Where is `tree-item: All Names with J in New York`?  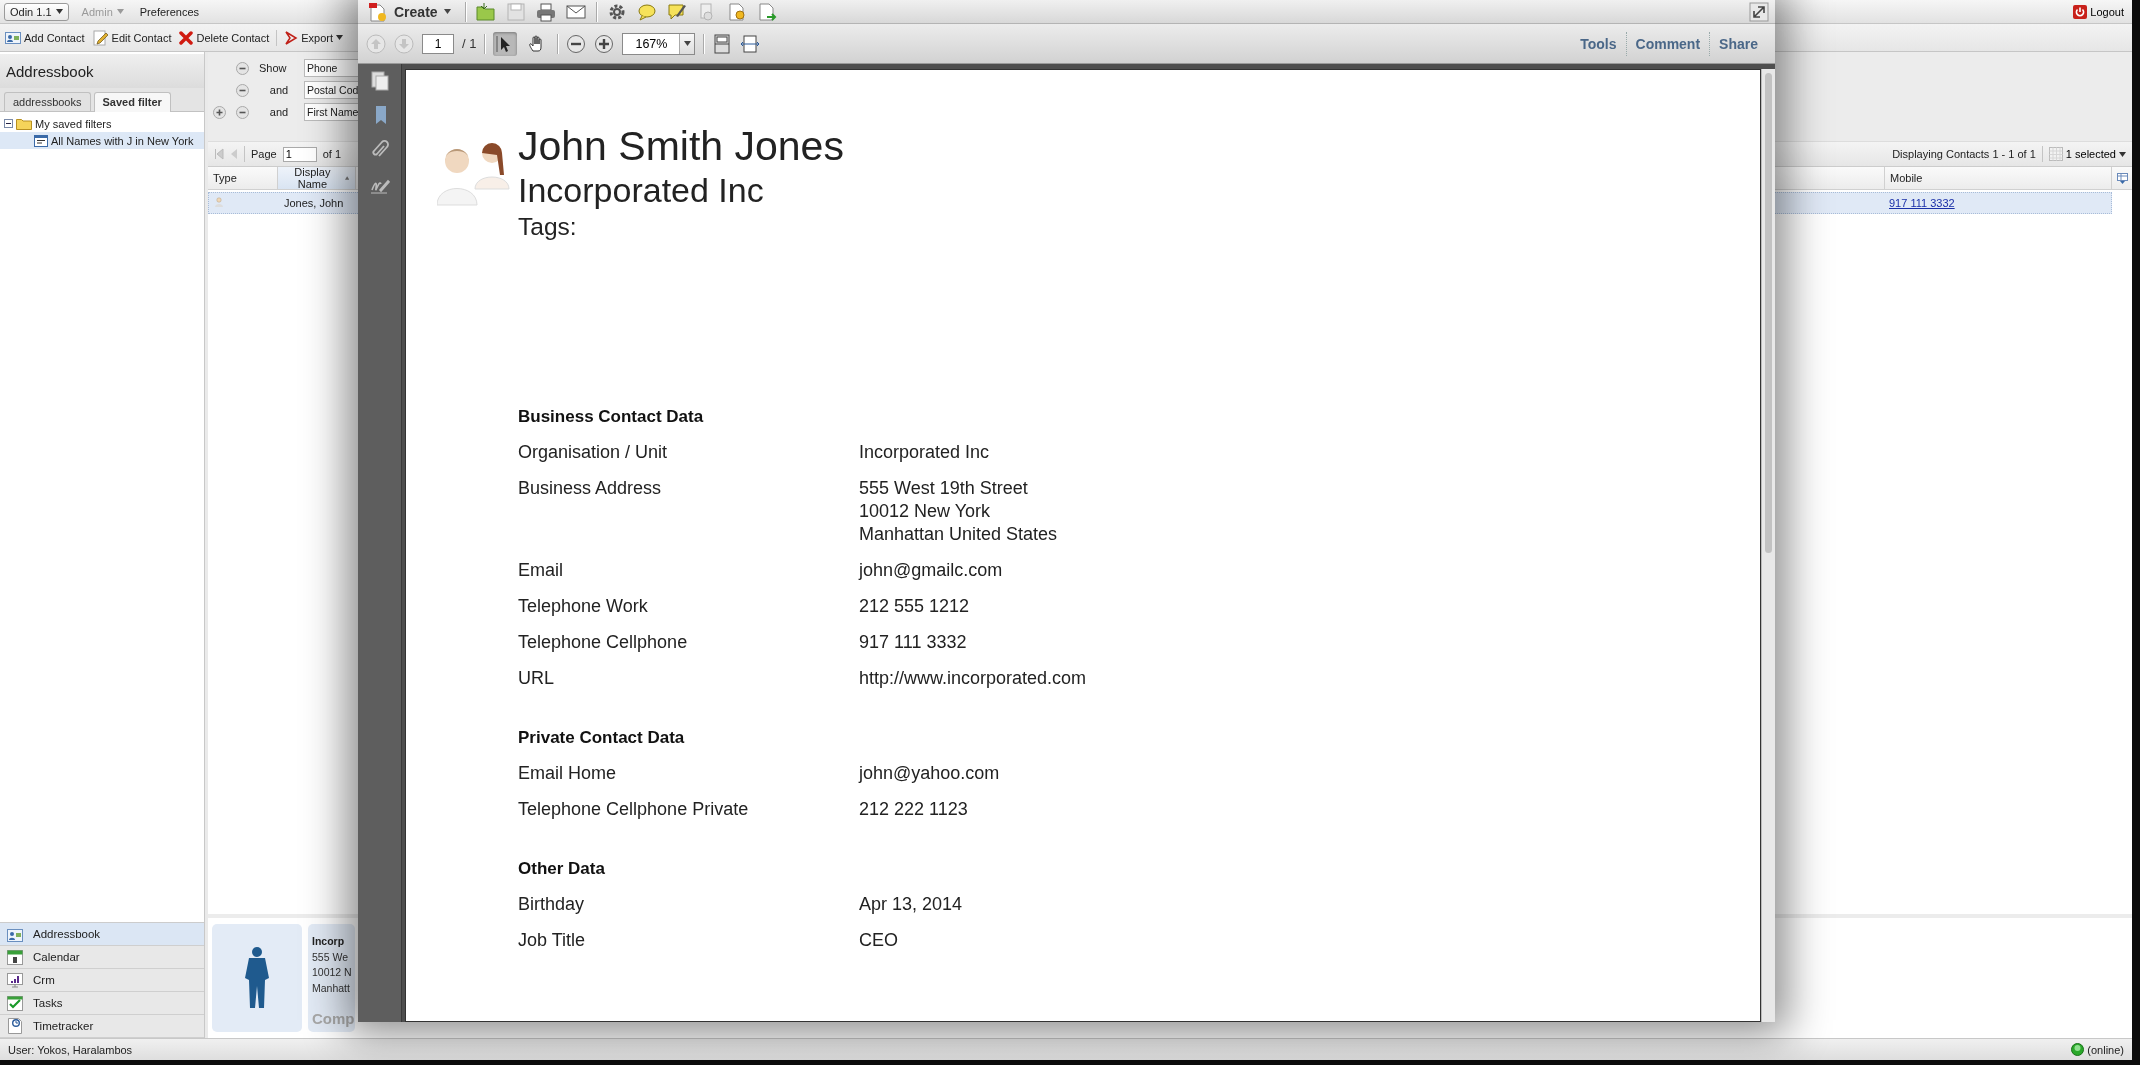 tree-item: All Names with J in New York is located at coordinates (102, 140).